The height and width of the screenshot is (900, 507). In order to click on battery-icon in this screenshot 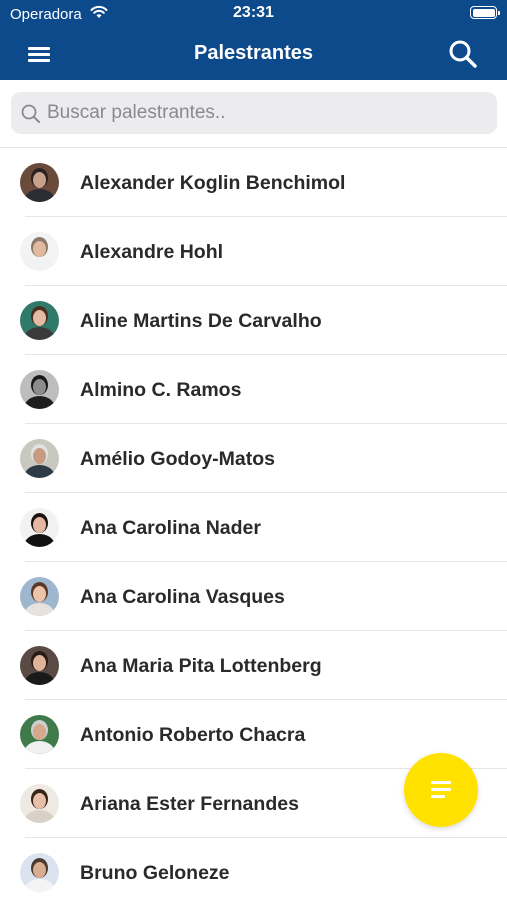, I will do `click(485, 12)`.